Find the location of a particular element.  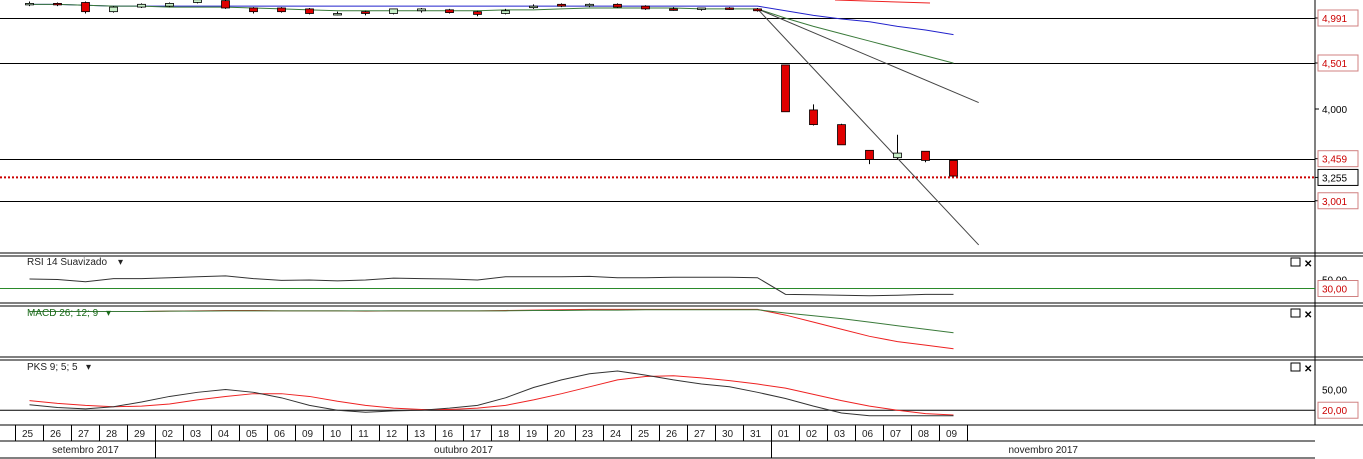

pks-title: PKS 9; 5; 5 is located at coordinates (52, 367).